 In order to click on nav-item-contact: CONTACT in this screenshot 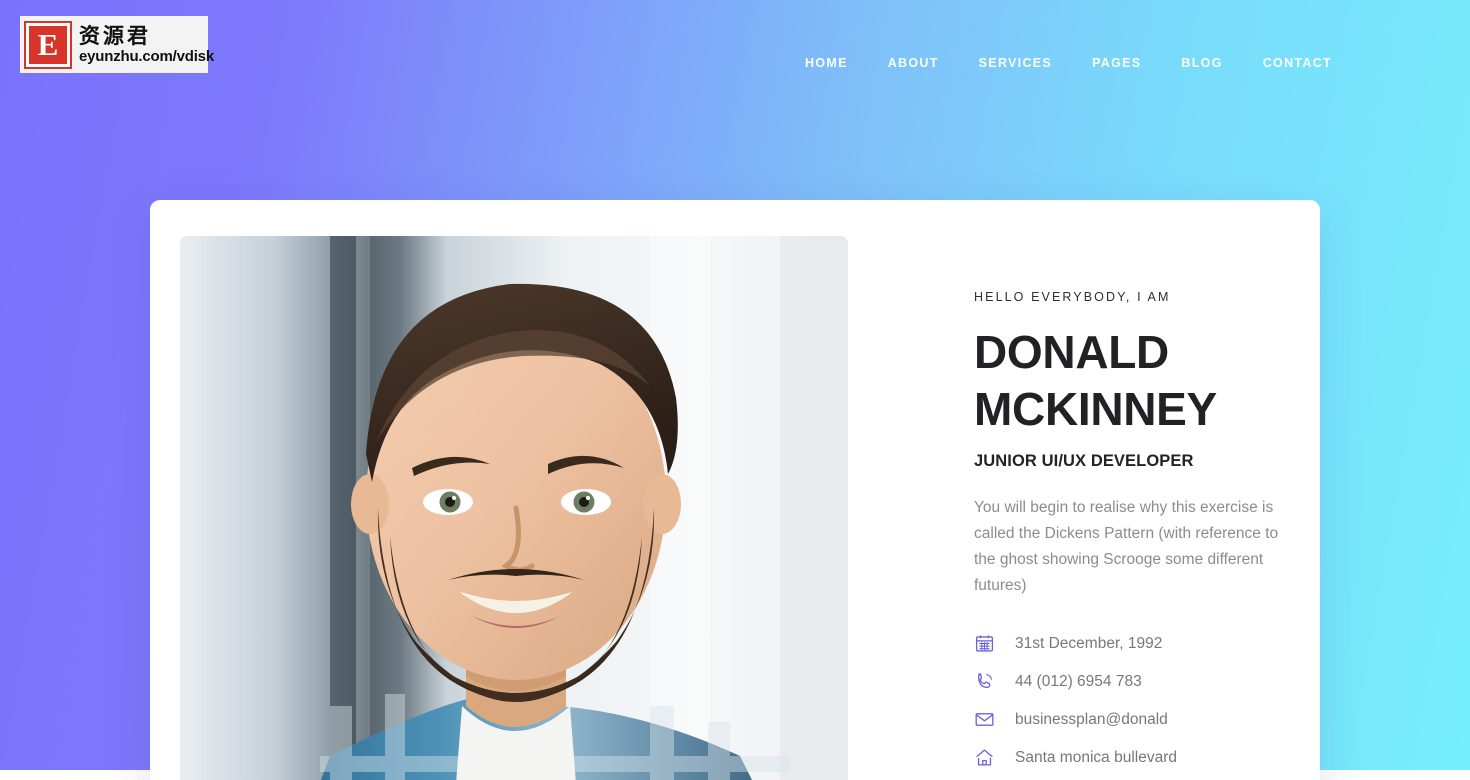, I will do `click(1297, 63)`.